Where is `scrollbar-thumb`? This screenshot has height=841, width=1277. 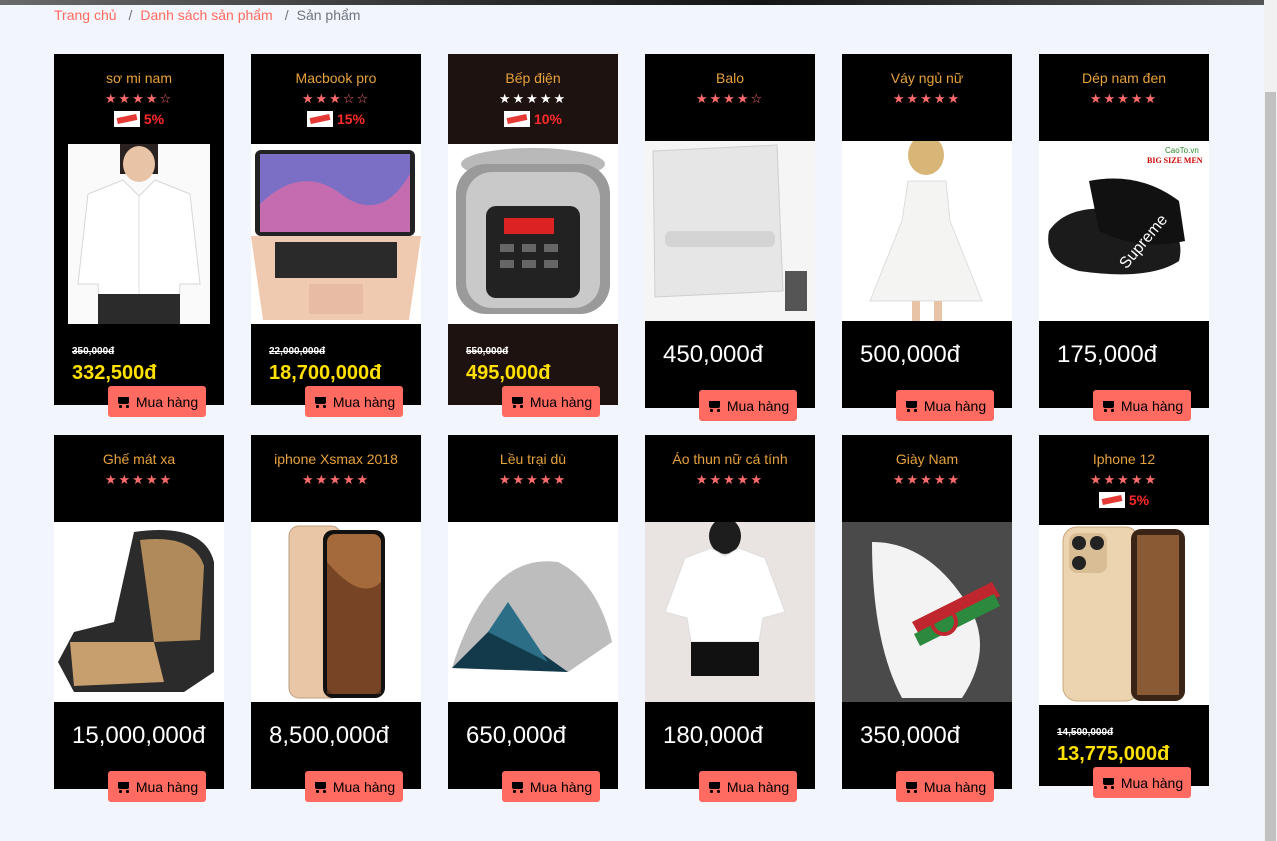
scrollbar-thumb is located at coordinates (1270, 466).